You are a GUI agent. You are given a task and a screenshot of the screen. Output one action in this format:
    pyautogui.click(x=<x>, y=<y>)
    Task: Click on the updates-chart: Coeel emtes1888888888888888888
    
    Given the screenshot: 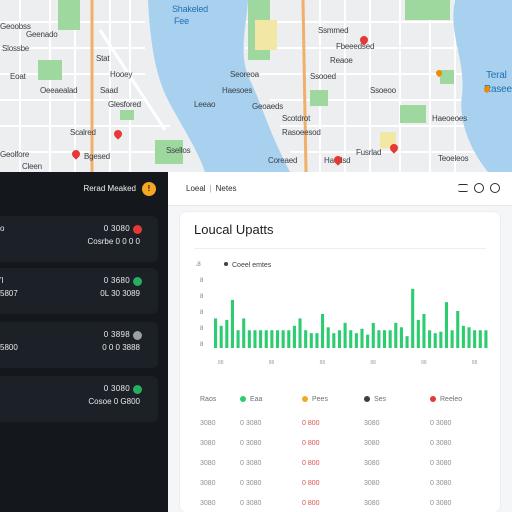 What is the action you would take?
    pyautogui.click(x=346, y=314)
    